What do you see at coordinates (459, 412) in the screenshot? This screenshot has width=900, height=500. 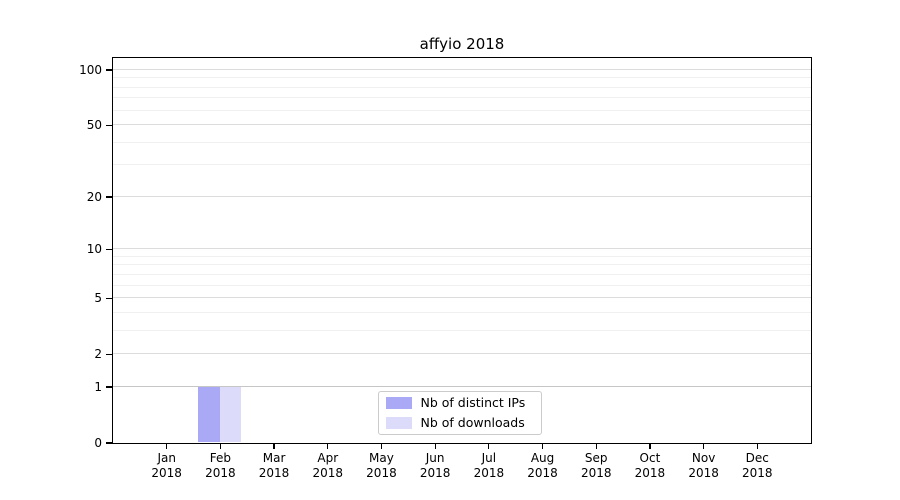 I see `legend: Nb of distinct IPs Nb of downloads` at bounding box center [459, 412].